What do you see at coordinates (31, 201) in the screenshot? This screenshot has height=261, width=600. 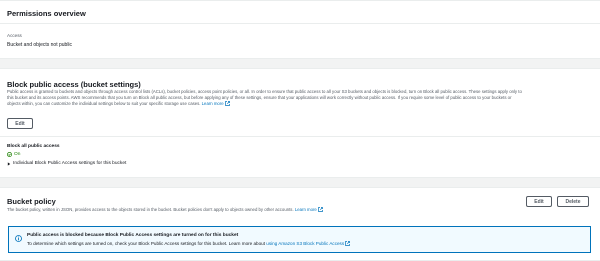 I see `bucket-policy-title: Bucket policy` at bounding box center [31, 201].